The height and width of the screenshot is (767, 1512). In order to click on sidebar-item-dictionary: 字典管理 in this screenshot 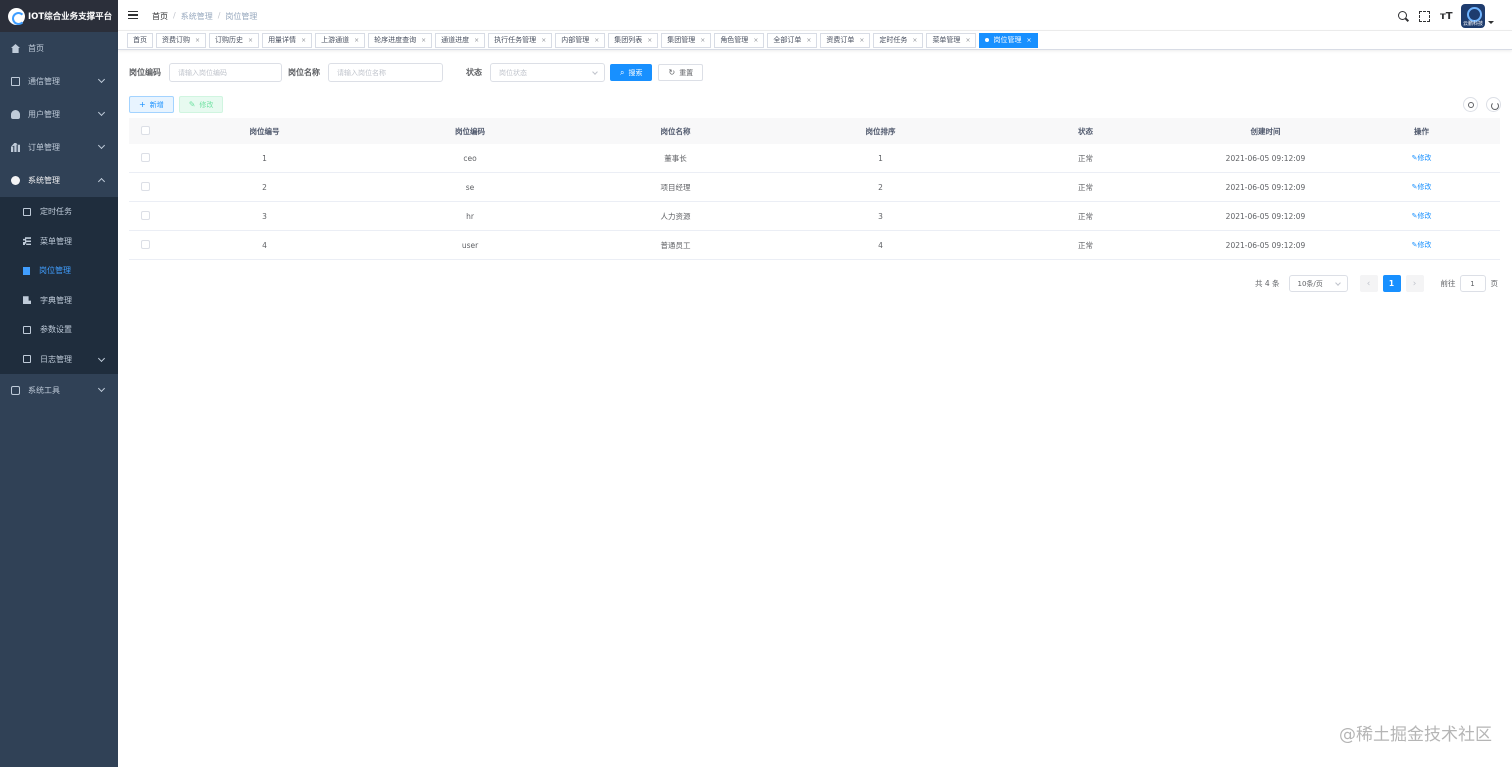, I will do `click(59, 301)`.